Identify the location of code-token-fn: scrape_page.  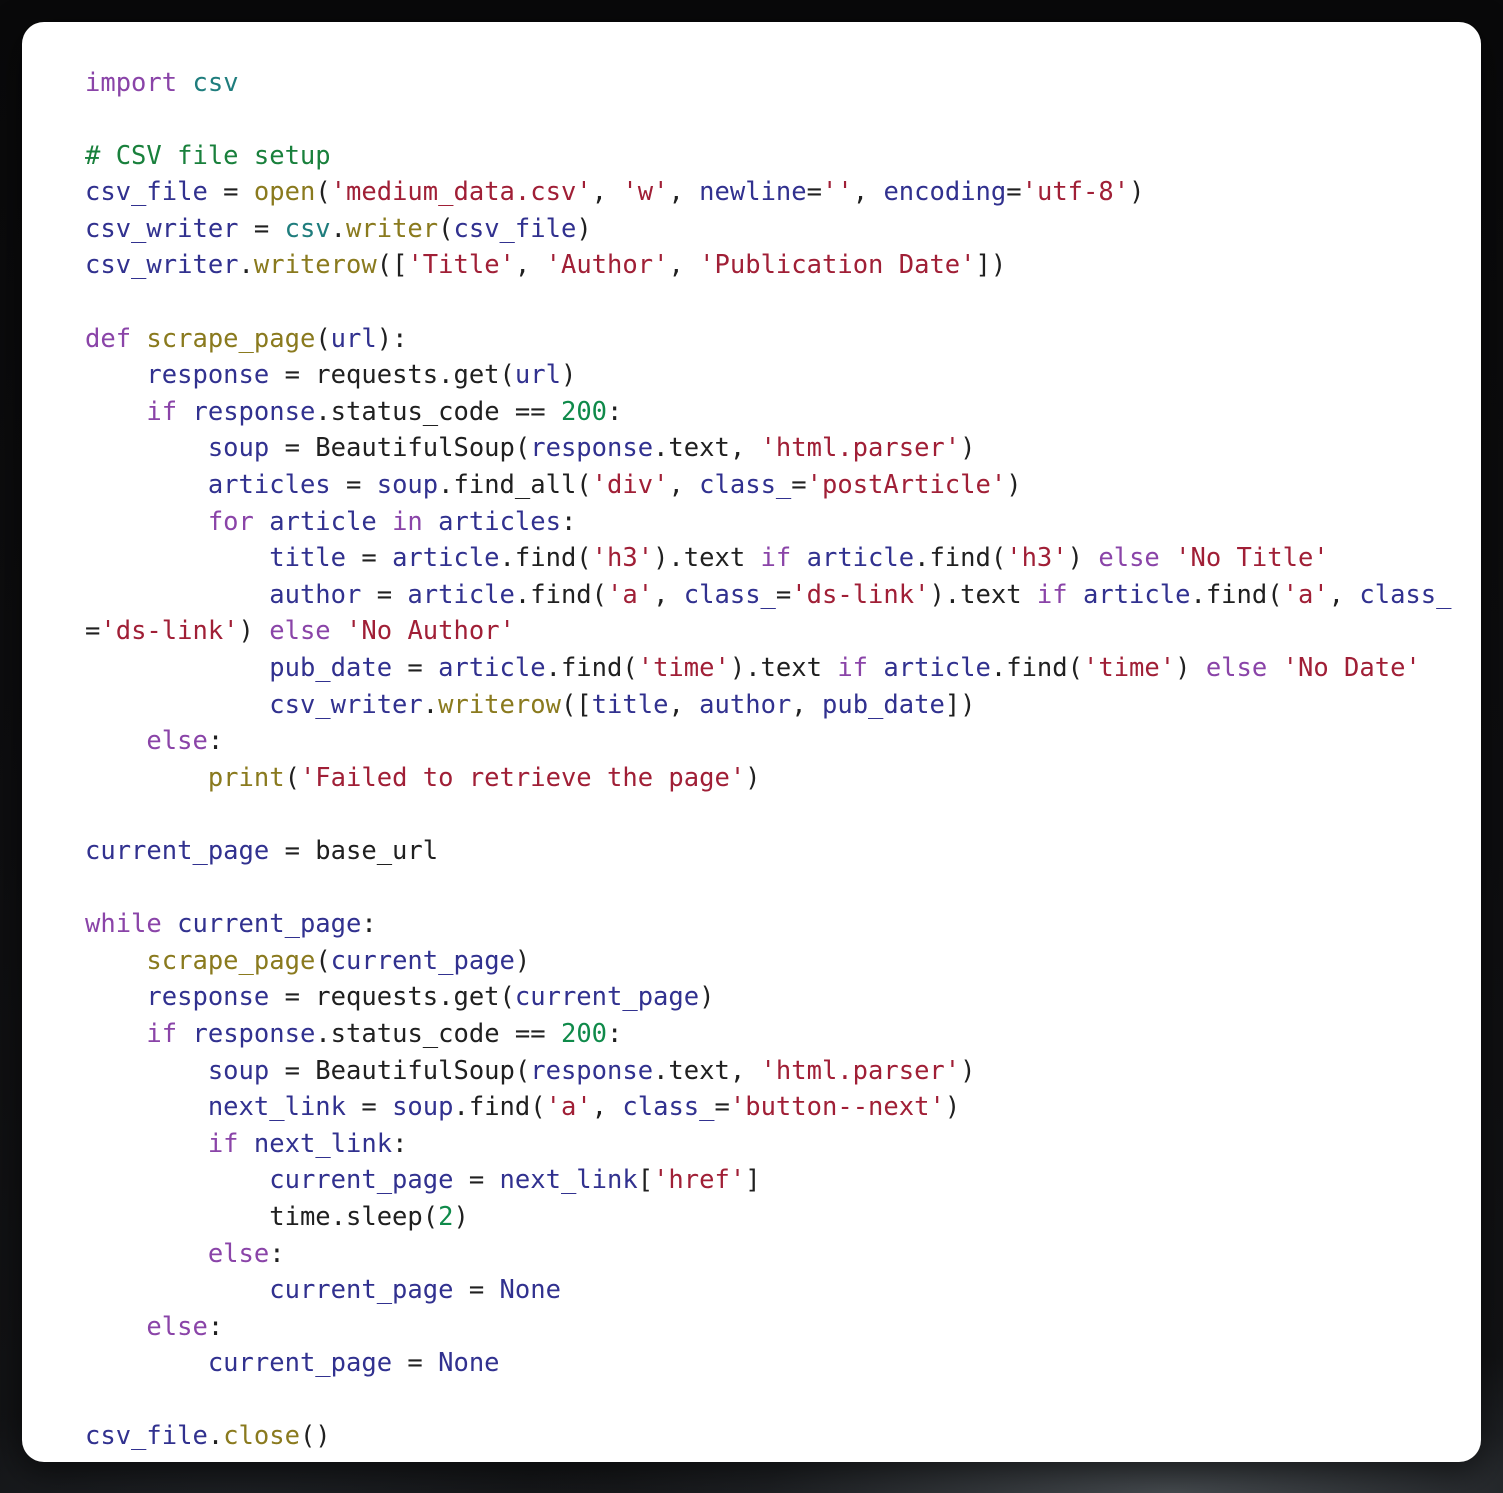
(231, 338).